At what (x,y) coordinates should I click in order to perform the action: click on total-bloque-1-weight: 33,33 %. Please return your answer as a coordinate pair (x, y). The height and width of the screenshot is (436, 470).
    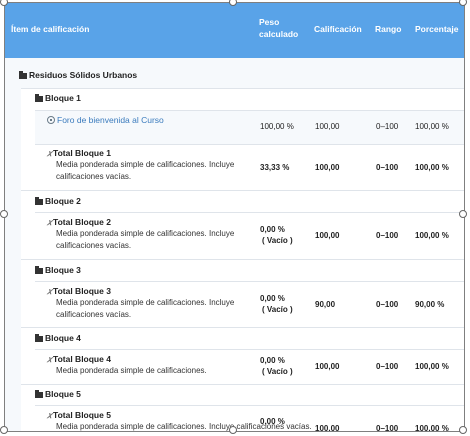
    Looking at the image, I should click on (275, 167).